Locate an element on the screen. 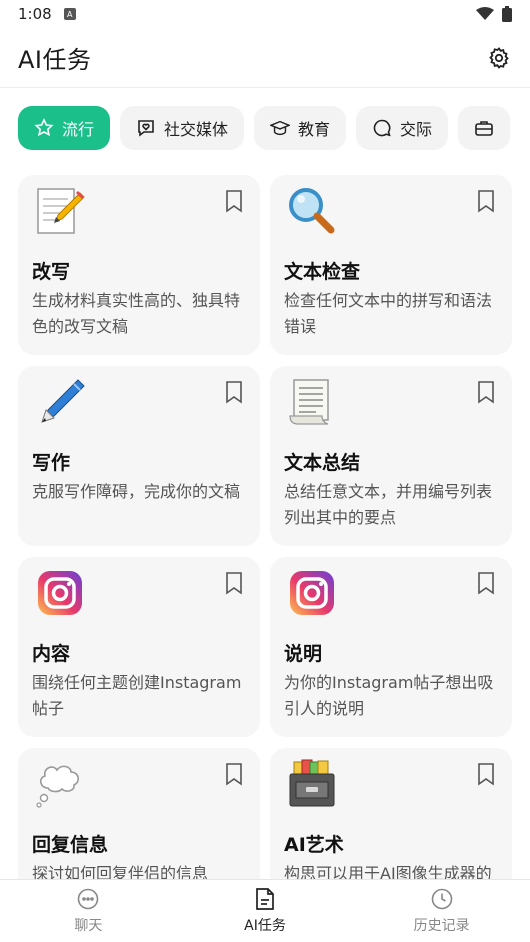 The width and height of the screenshot is (530, 942). task-card-content: 内容 围绕任何主题创建Instagram帖子 is located at coordinates (139, 647).